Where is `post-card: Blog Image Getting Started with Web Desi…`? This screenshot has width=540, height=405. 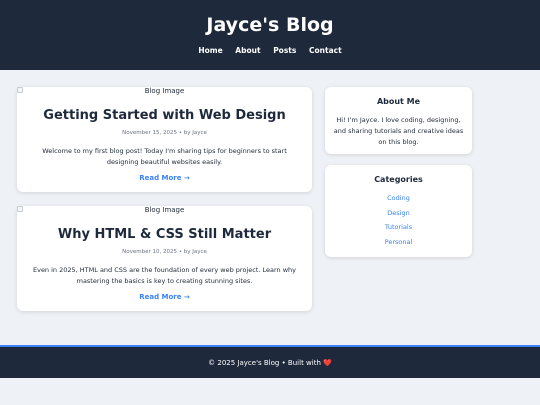 post-card: Blog Image Getting Started with Web Desi… is located at coordinates (164, 139).